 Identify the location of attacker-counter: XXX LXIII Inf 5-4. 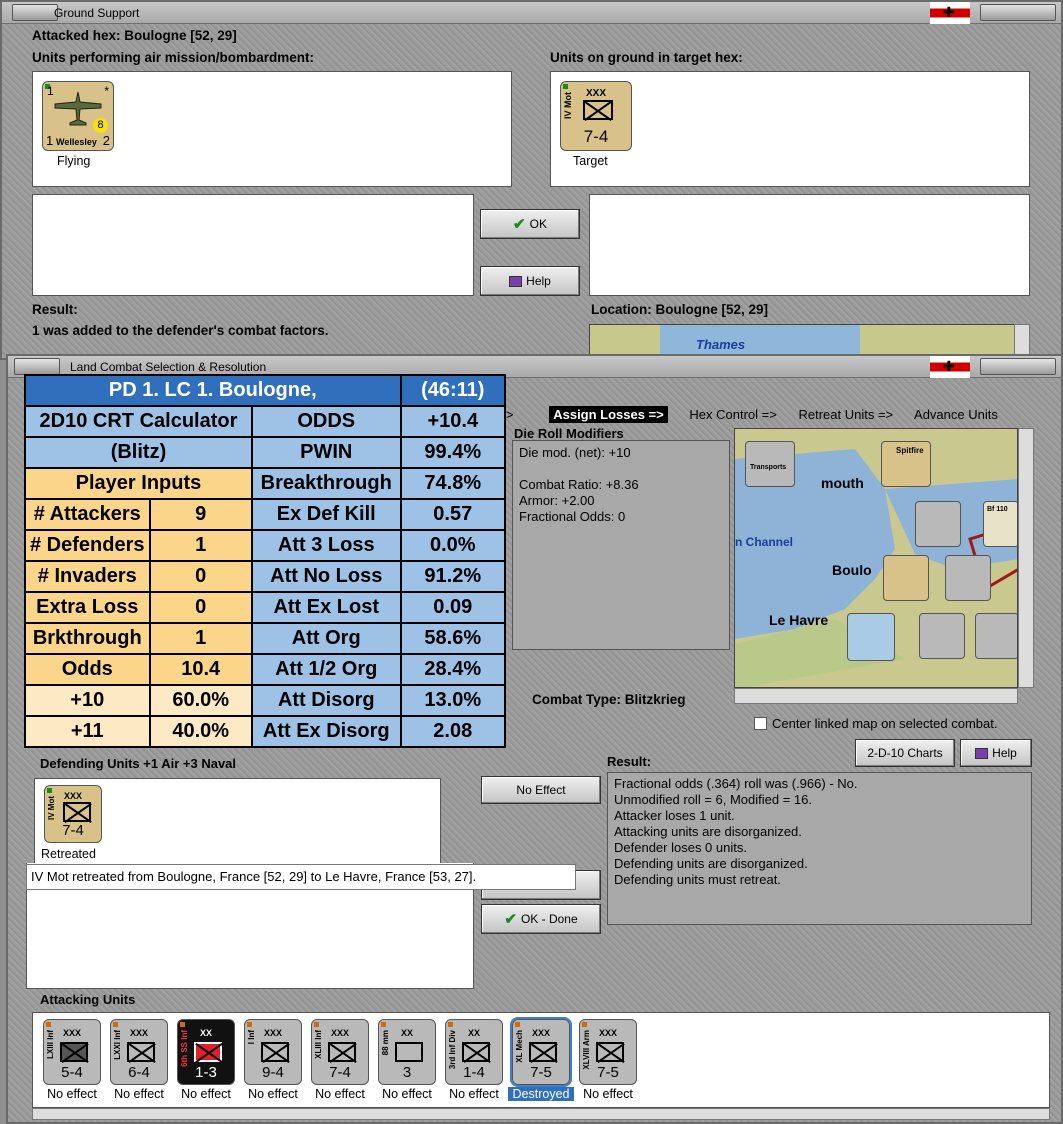
(72, 1052).